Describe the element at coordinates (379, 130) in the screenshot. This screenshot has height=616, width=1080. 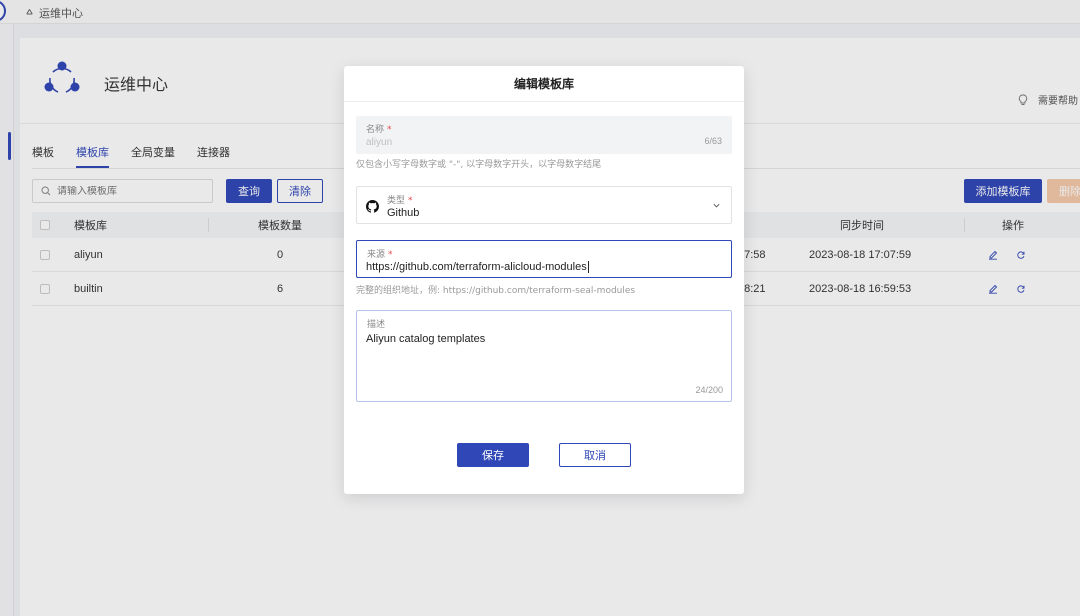
I see `name-field-label: 名称 *` at that location.